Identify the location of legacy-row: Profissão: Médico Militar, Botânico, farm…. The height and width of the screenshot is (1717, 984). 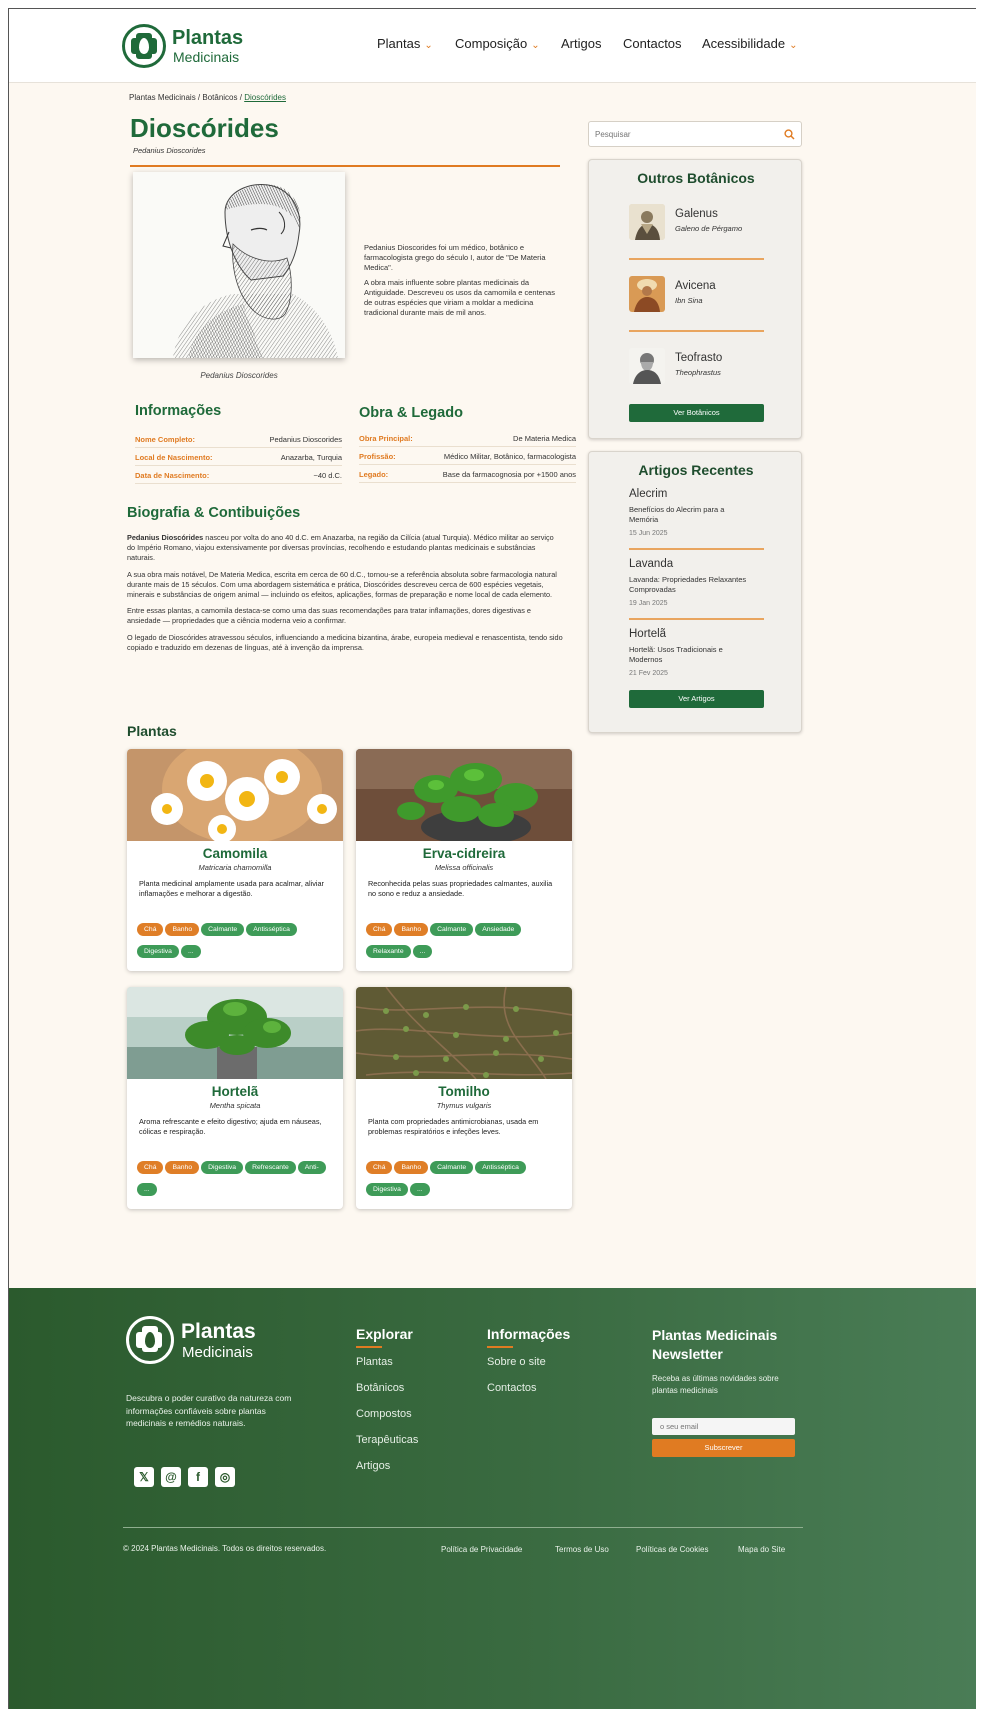
(467, 457).